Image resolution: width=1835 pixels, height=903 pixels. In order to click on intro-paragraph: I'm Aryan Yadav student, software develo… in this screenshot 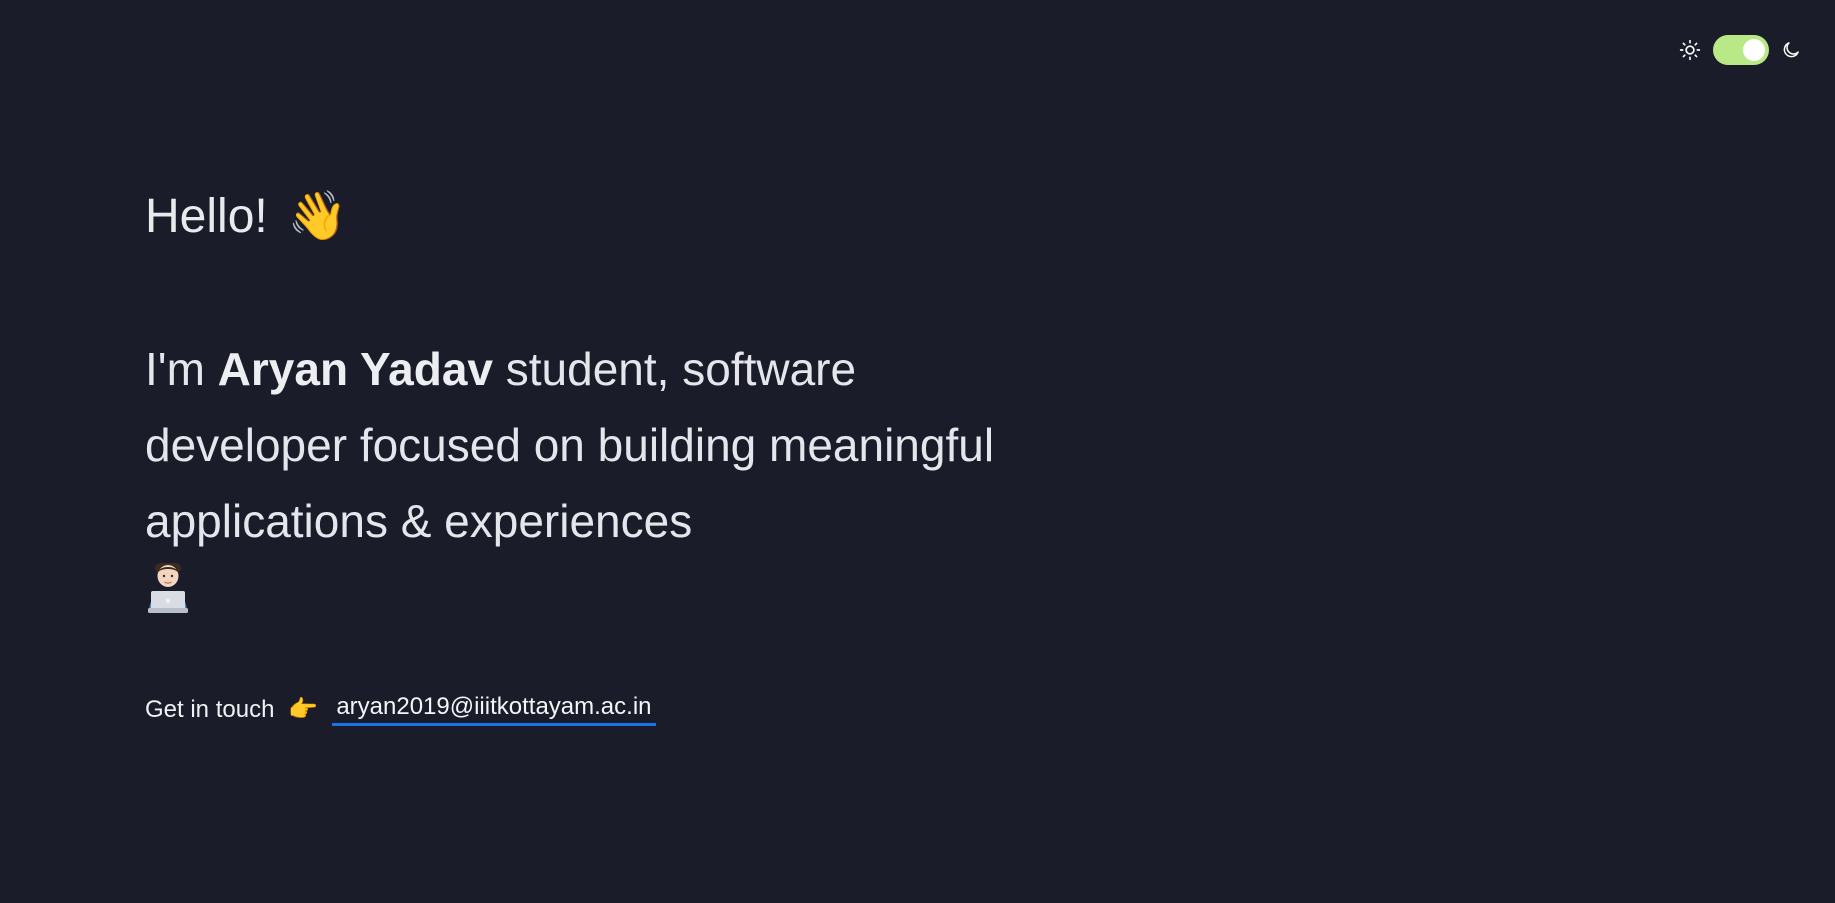, I will do `click(585, 445)`.